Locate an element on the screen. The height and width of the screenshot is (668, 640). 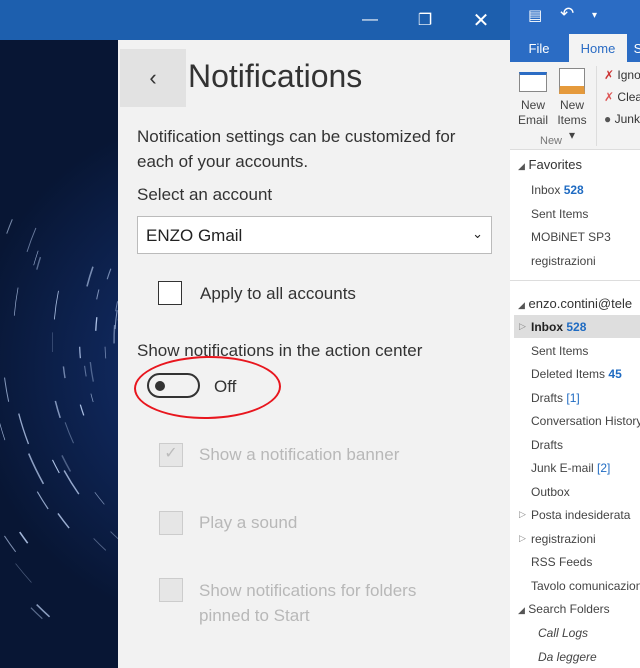
send-receive-icon: ▤ is located at coordinates (535, 15).